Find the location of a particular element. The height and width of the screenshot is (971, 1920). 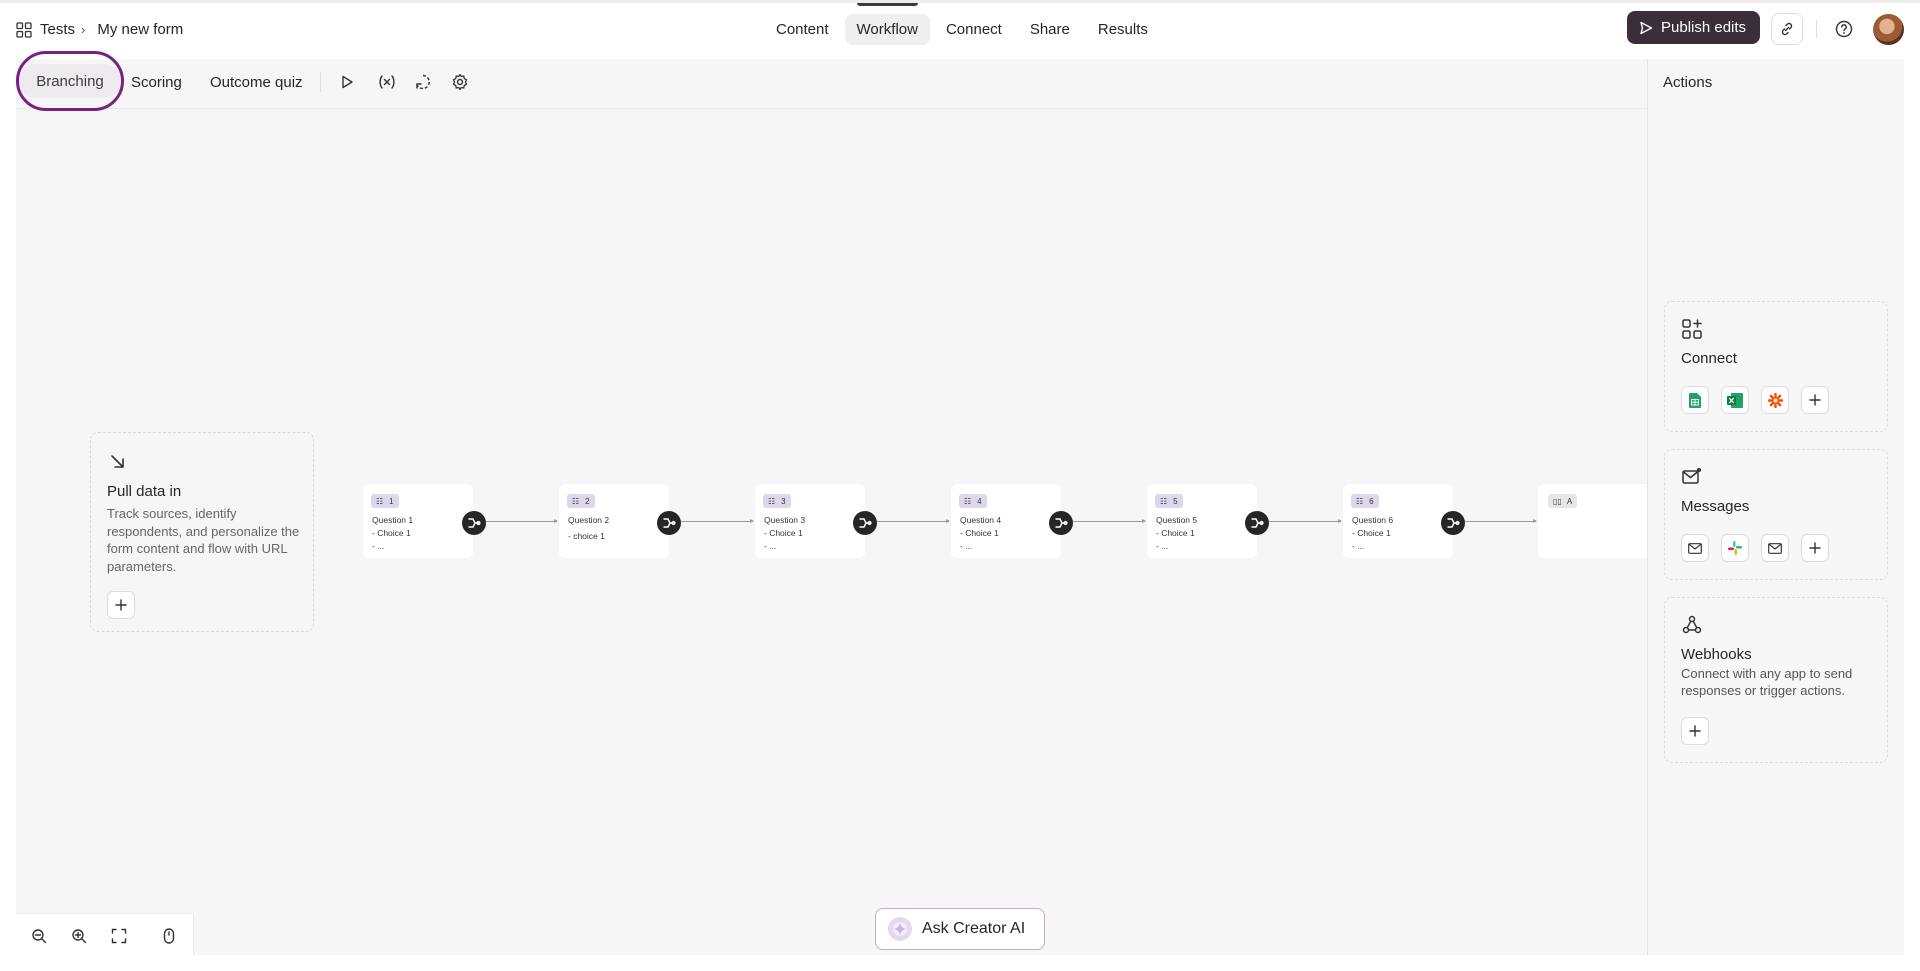

ending-label: A is located at coordinates (1569, 501).